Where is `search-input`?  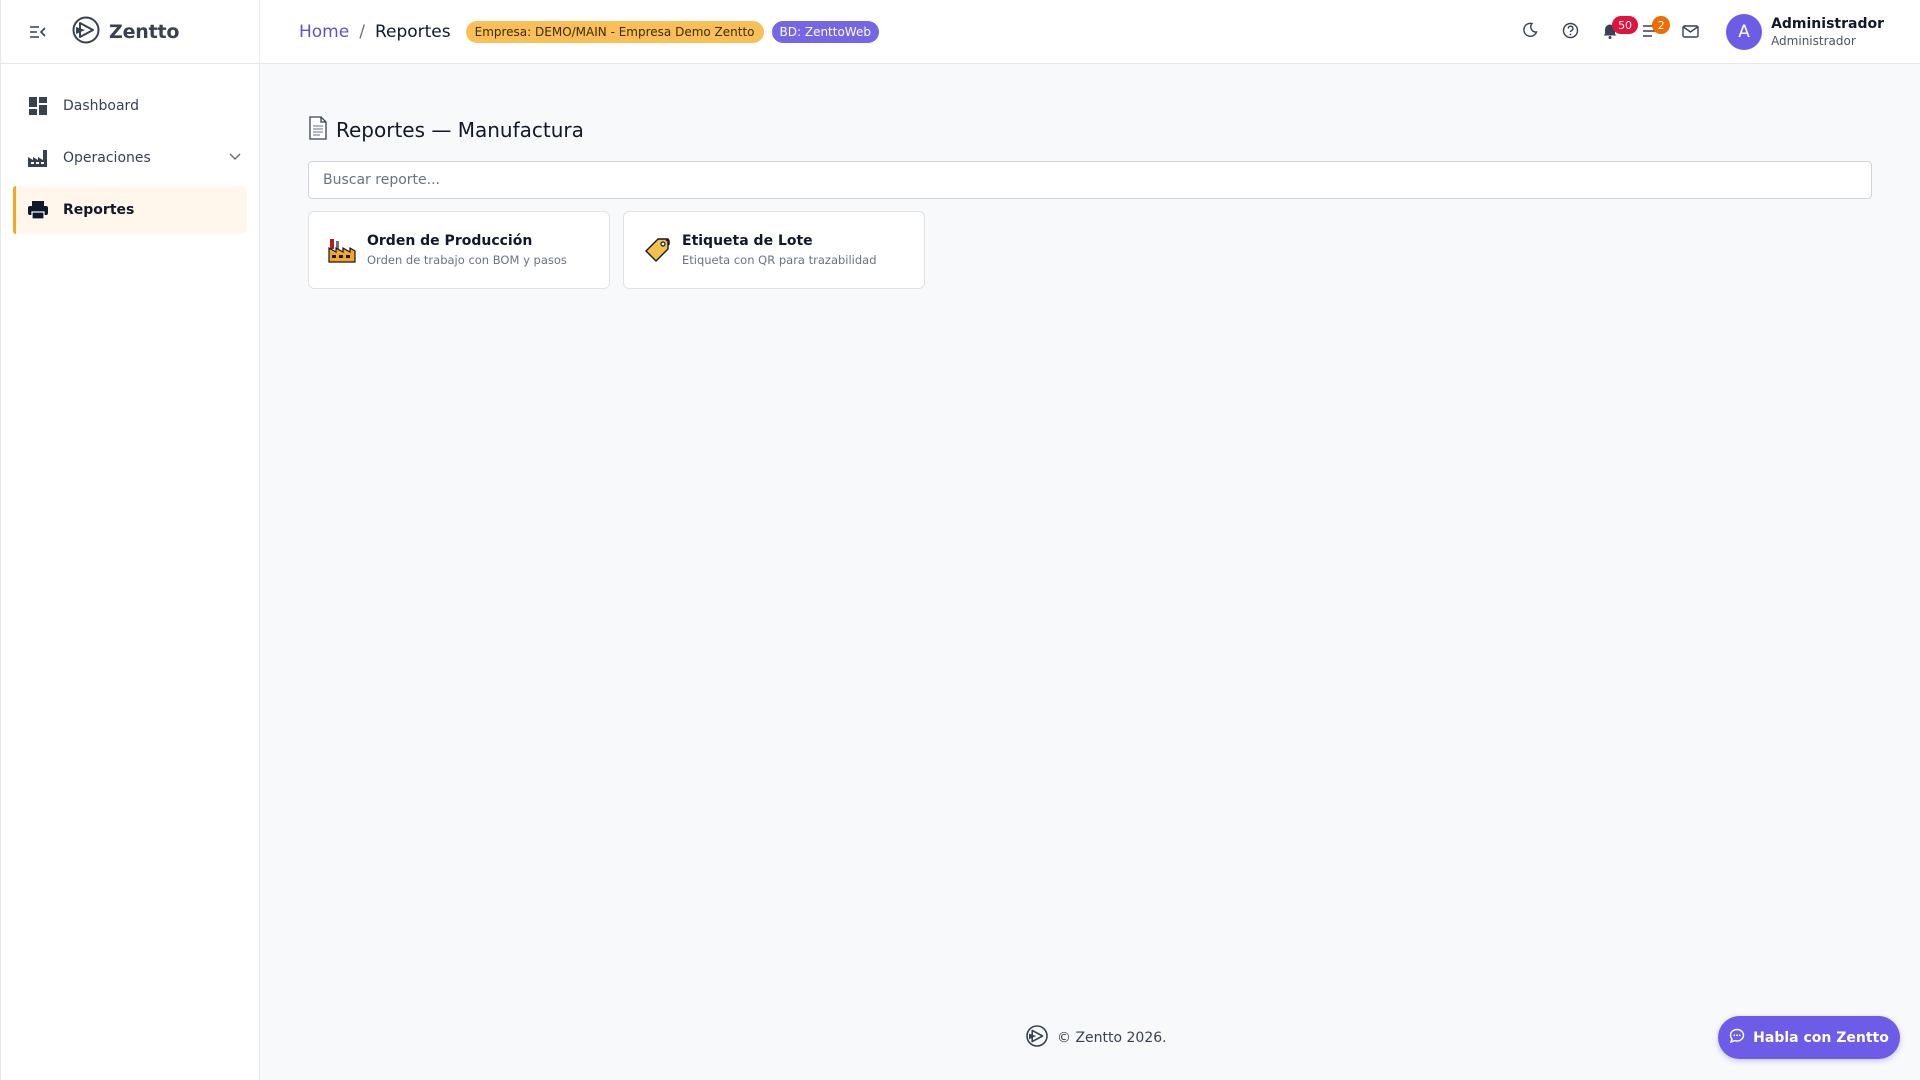
search-input is located at coordinates (1090, 180).